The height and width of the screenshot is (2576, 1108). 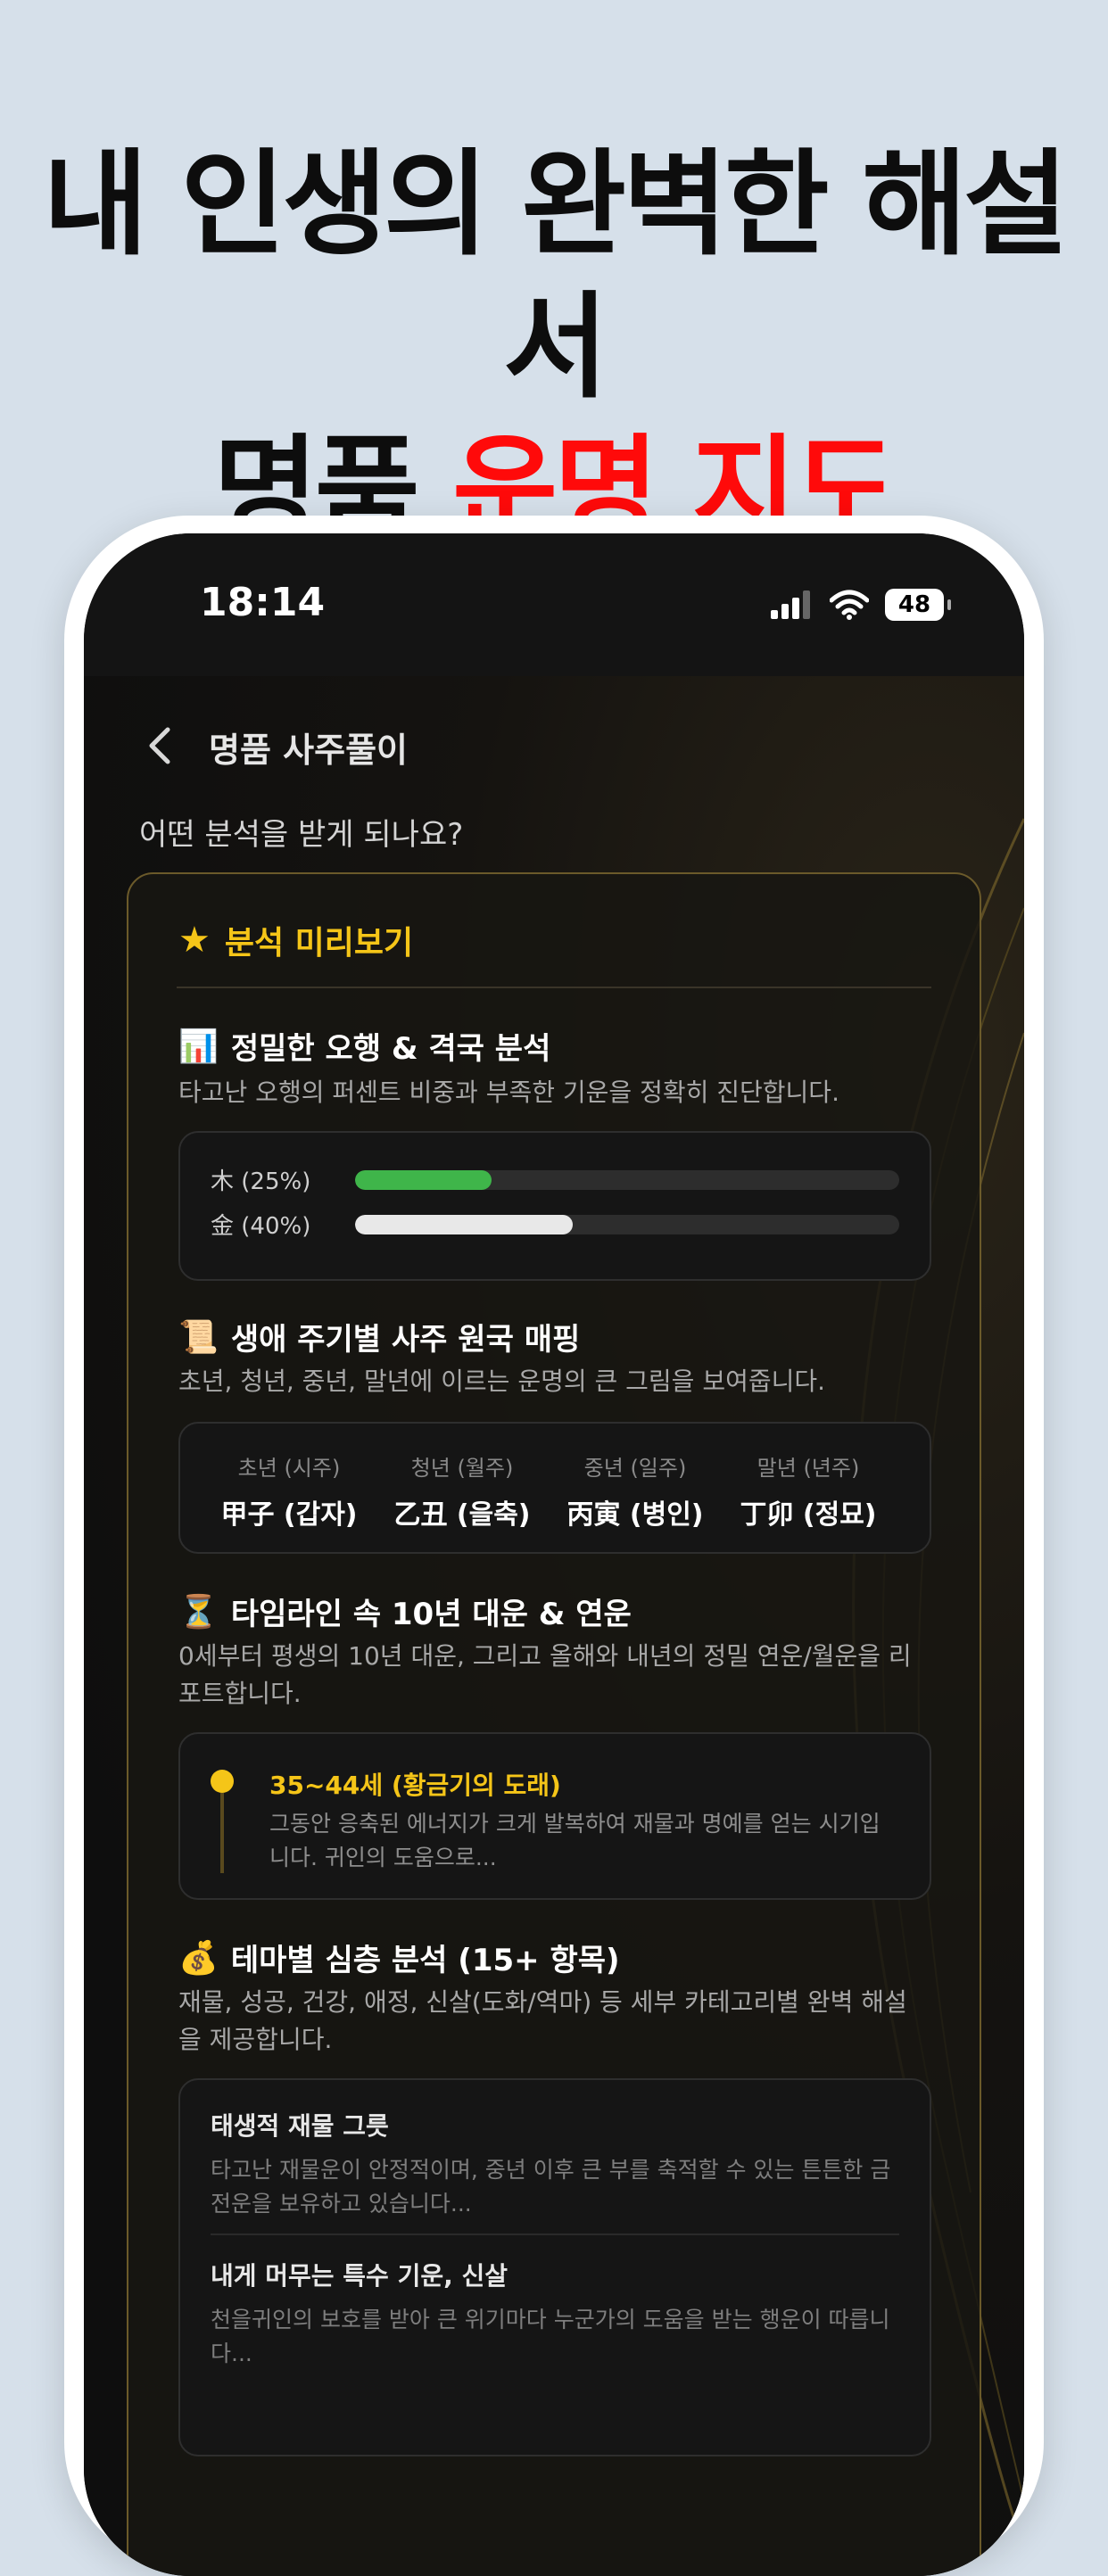 What do you see at coordinates (415, 1786) in the screenshot?
I see `timeline-entry-title: 35~44세 (황금기의 도래)` at bounding box center [415, 1786].